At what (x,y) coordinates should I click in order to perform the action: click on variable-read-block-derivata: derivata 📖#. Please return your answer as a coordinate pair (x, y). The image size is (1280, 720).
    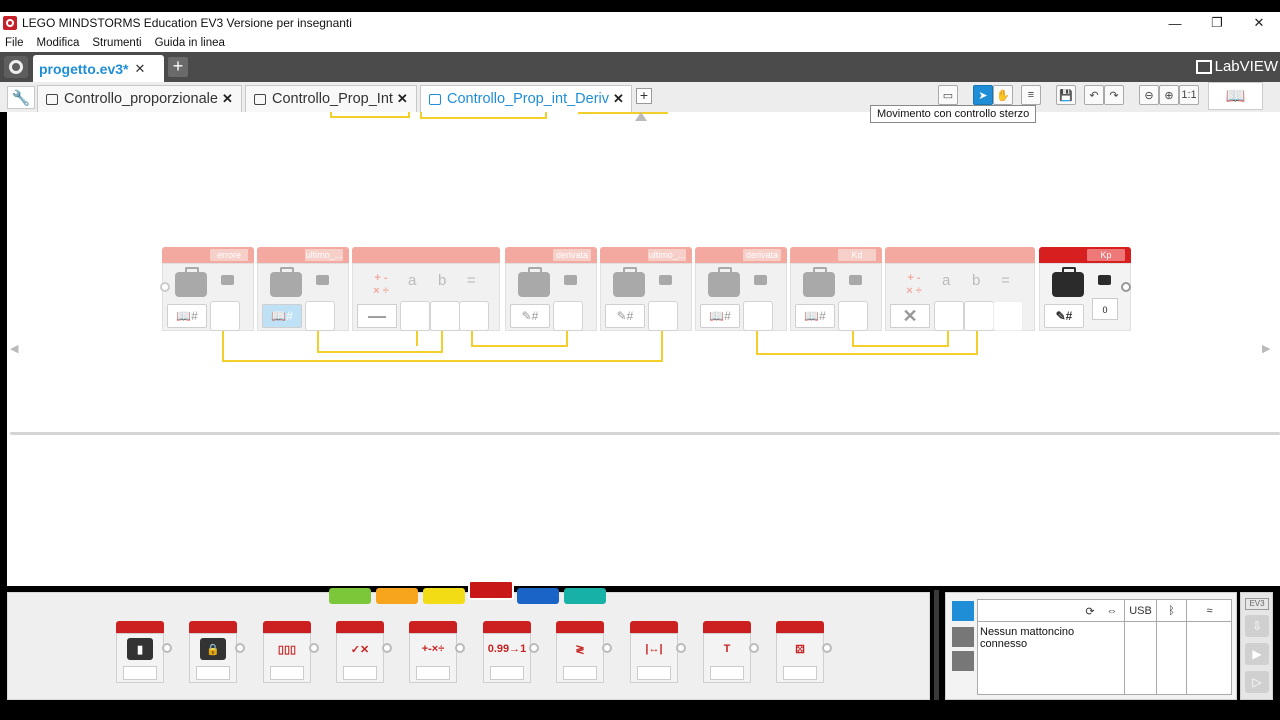
    Looking at the image, I should click on (741, 289).